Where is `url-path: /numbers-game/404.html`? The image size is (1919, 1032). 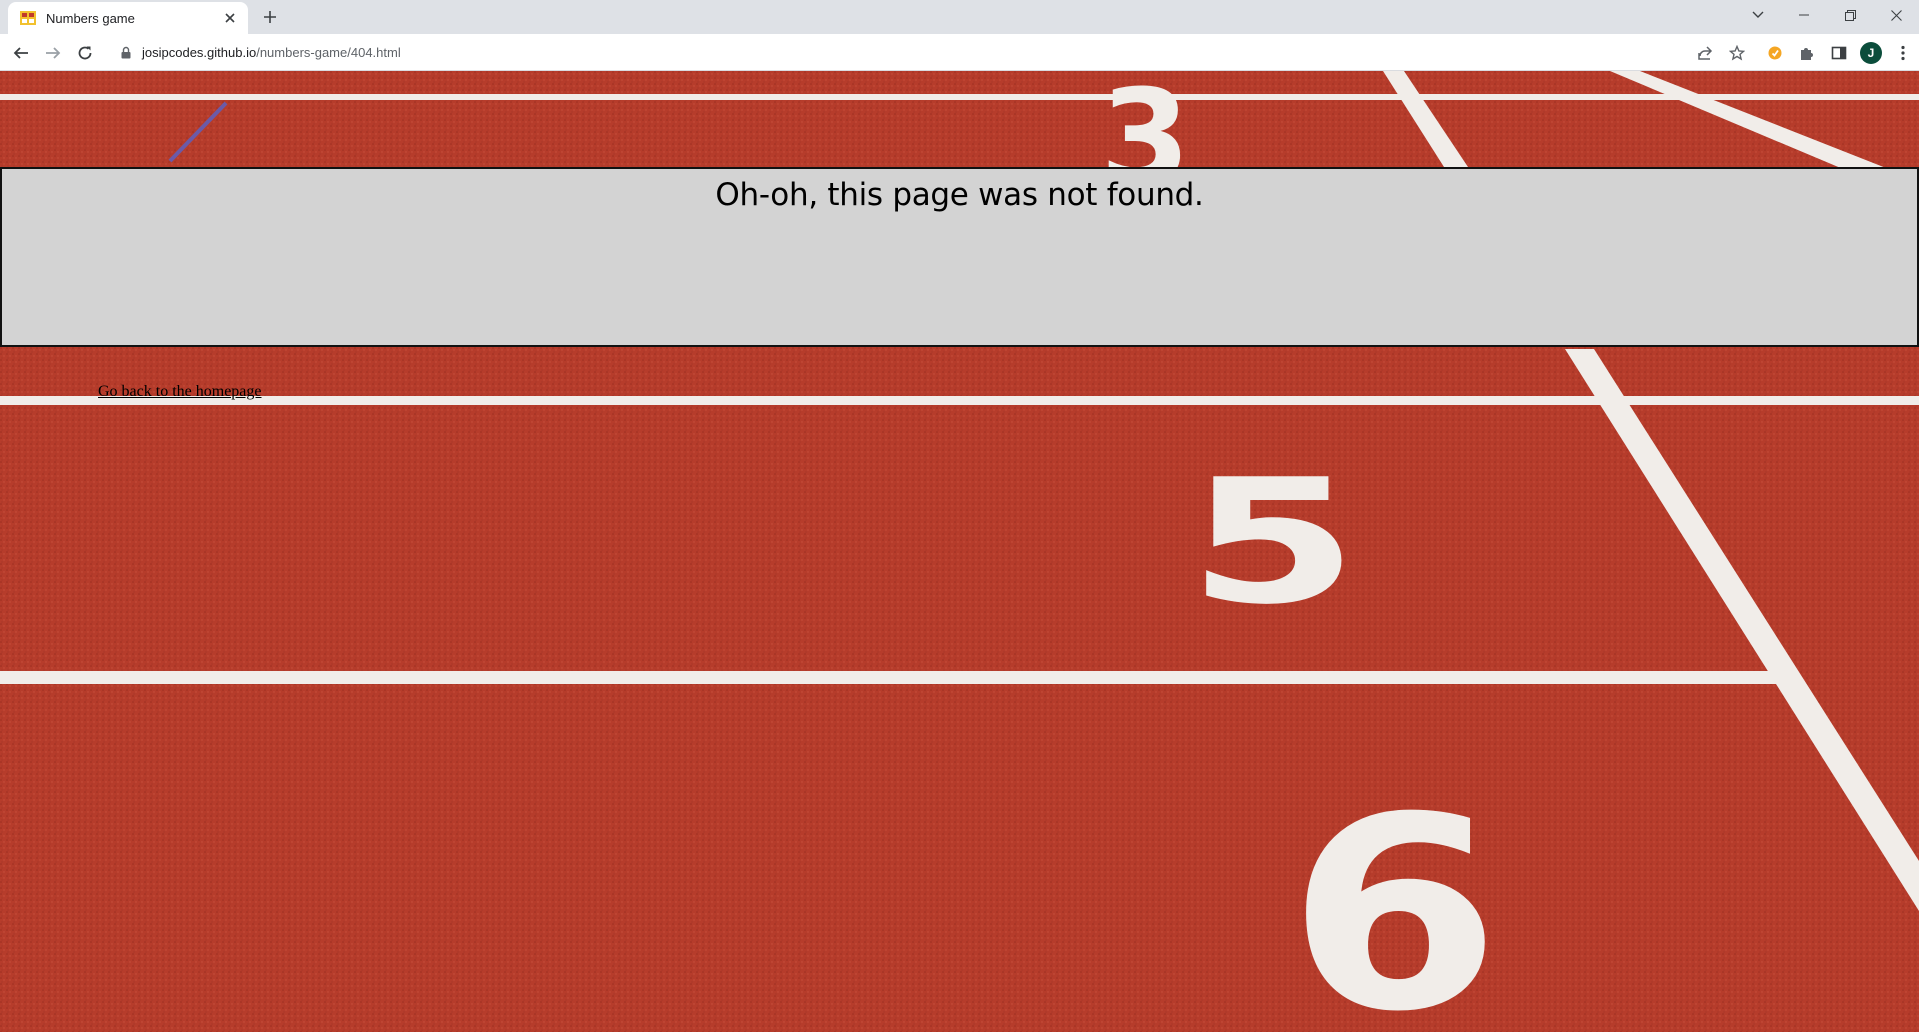
url-path: /numbers-game/404.html is located at coordinates (328, 52).